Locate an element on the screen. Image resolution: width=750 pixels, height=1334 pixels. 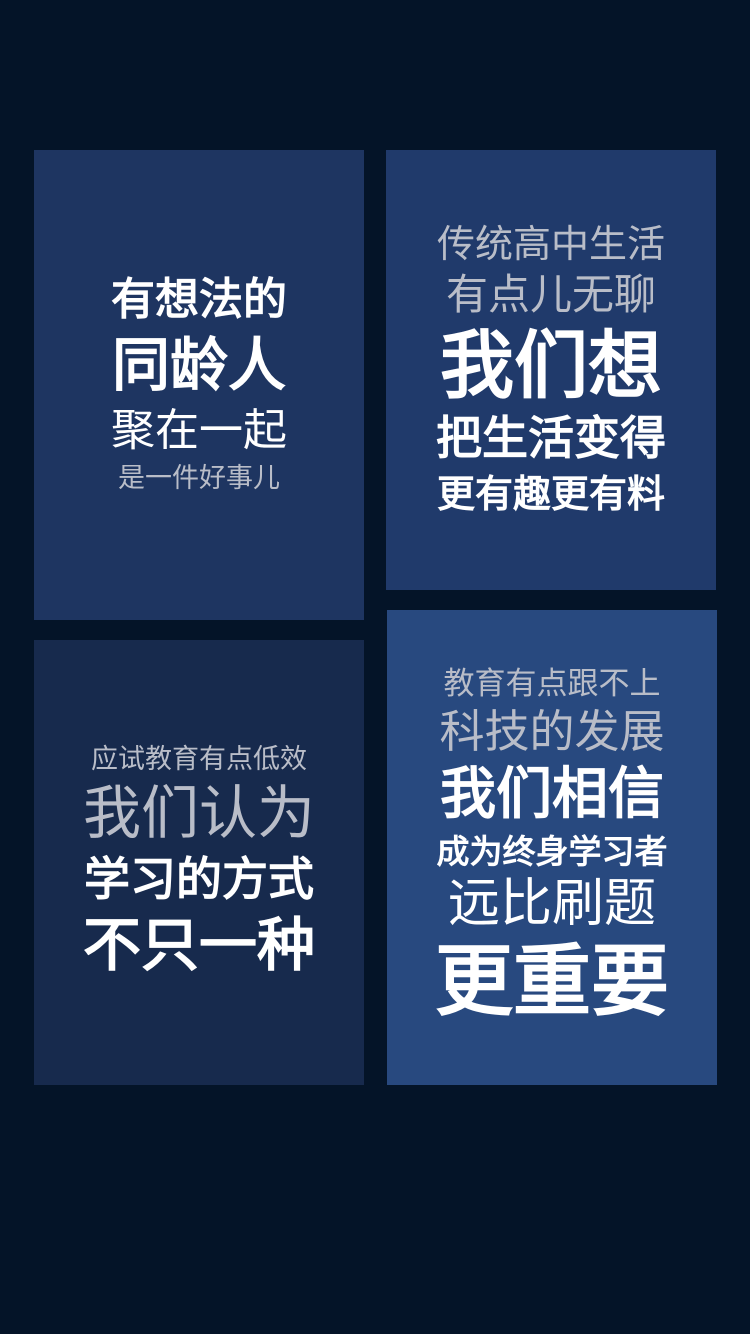
card-2-line-3: 我们想 is located at coordinates (551, 366).